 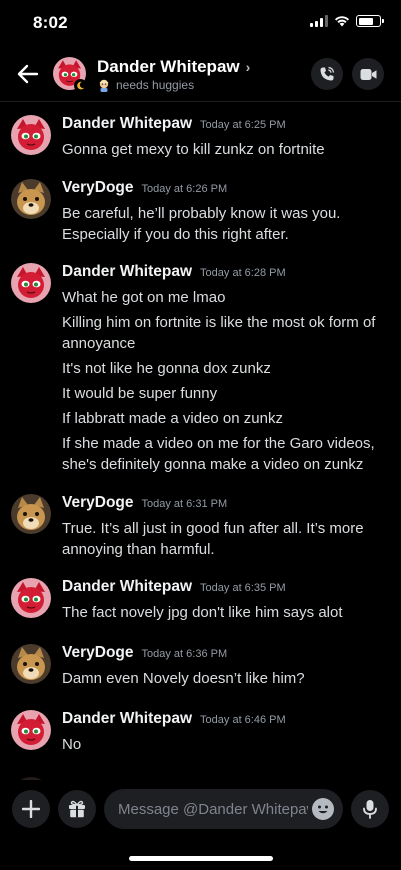 I want to click on gift-icon, so click(x=77, y=809).